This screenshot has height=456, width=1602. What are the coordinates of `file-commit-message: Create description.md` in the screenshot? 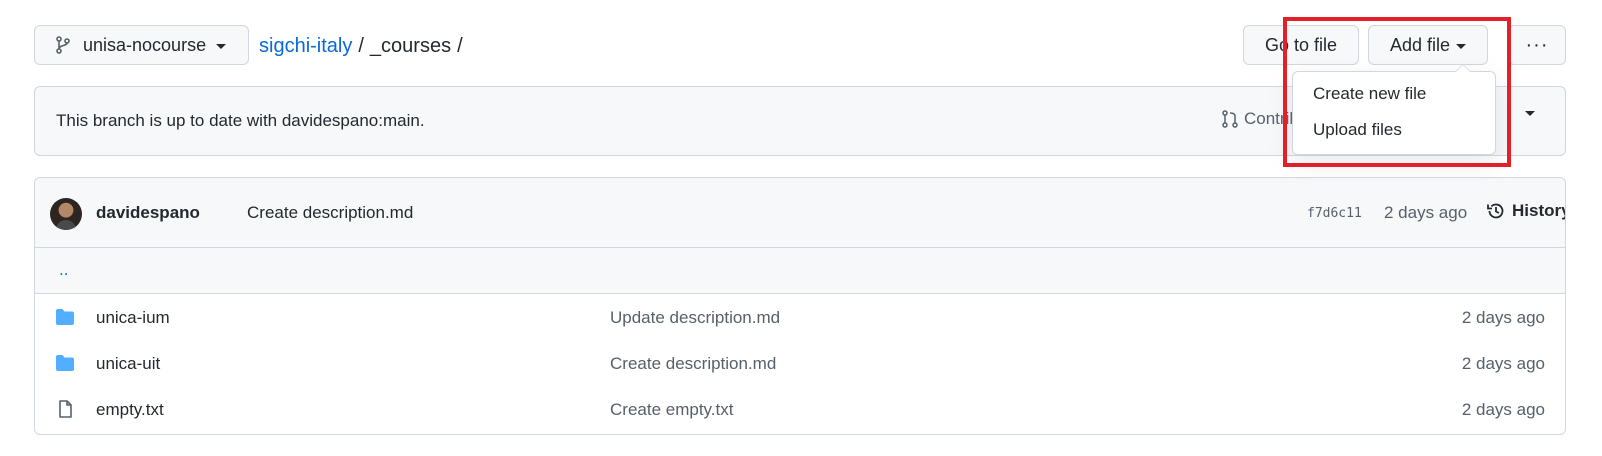 It's located at (693, 364).